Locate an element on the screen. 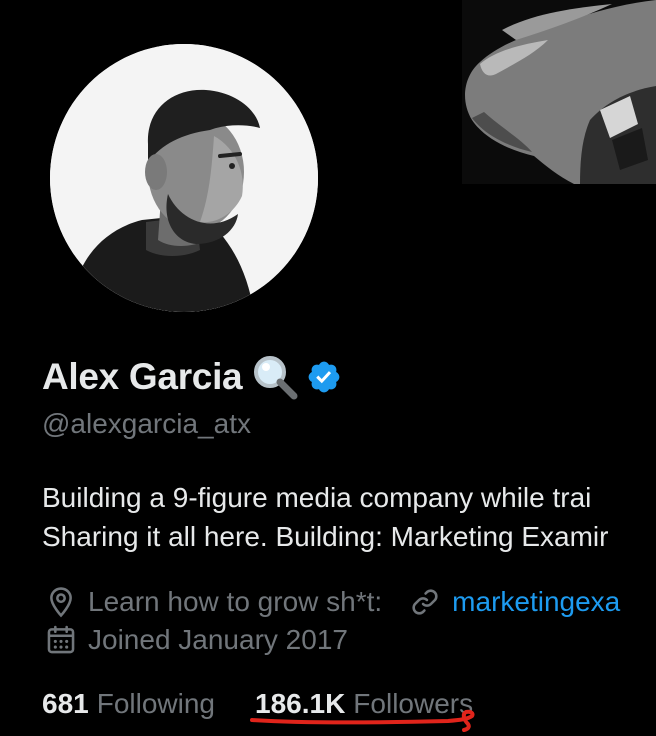 The image size is (656, 736). joined-text: Joined January 2017 is located at coordinates (218, 639).